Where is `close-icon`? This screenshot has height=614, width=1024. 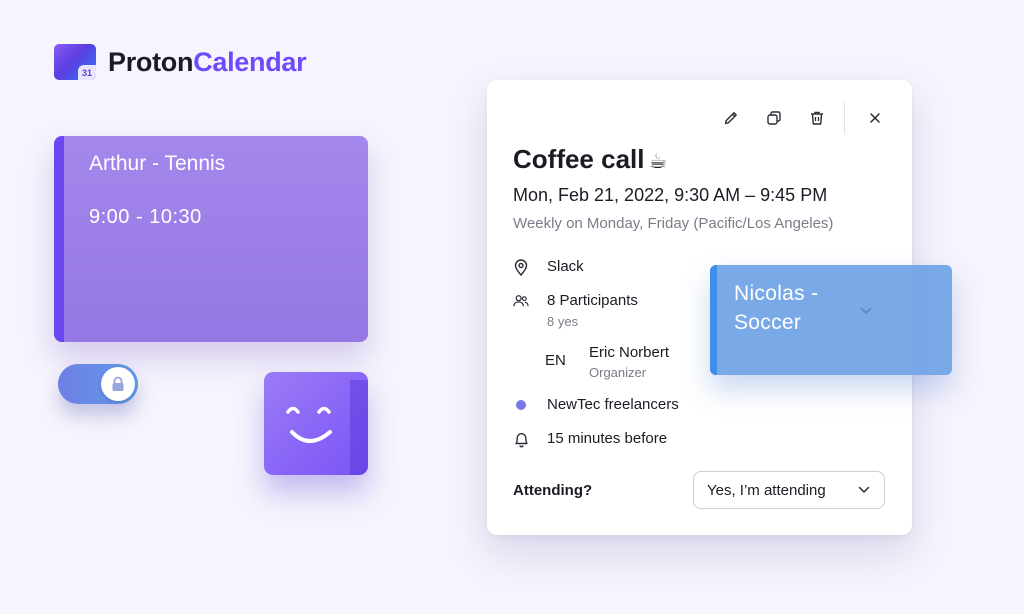
close-icon is located at coordinates (875, 118).